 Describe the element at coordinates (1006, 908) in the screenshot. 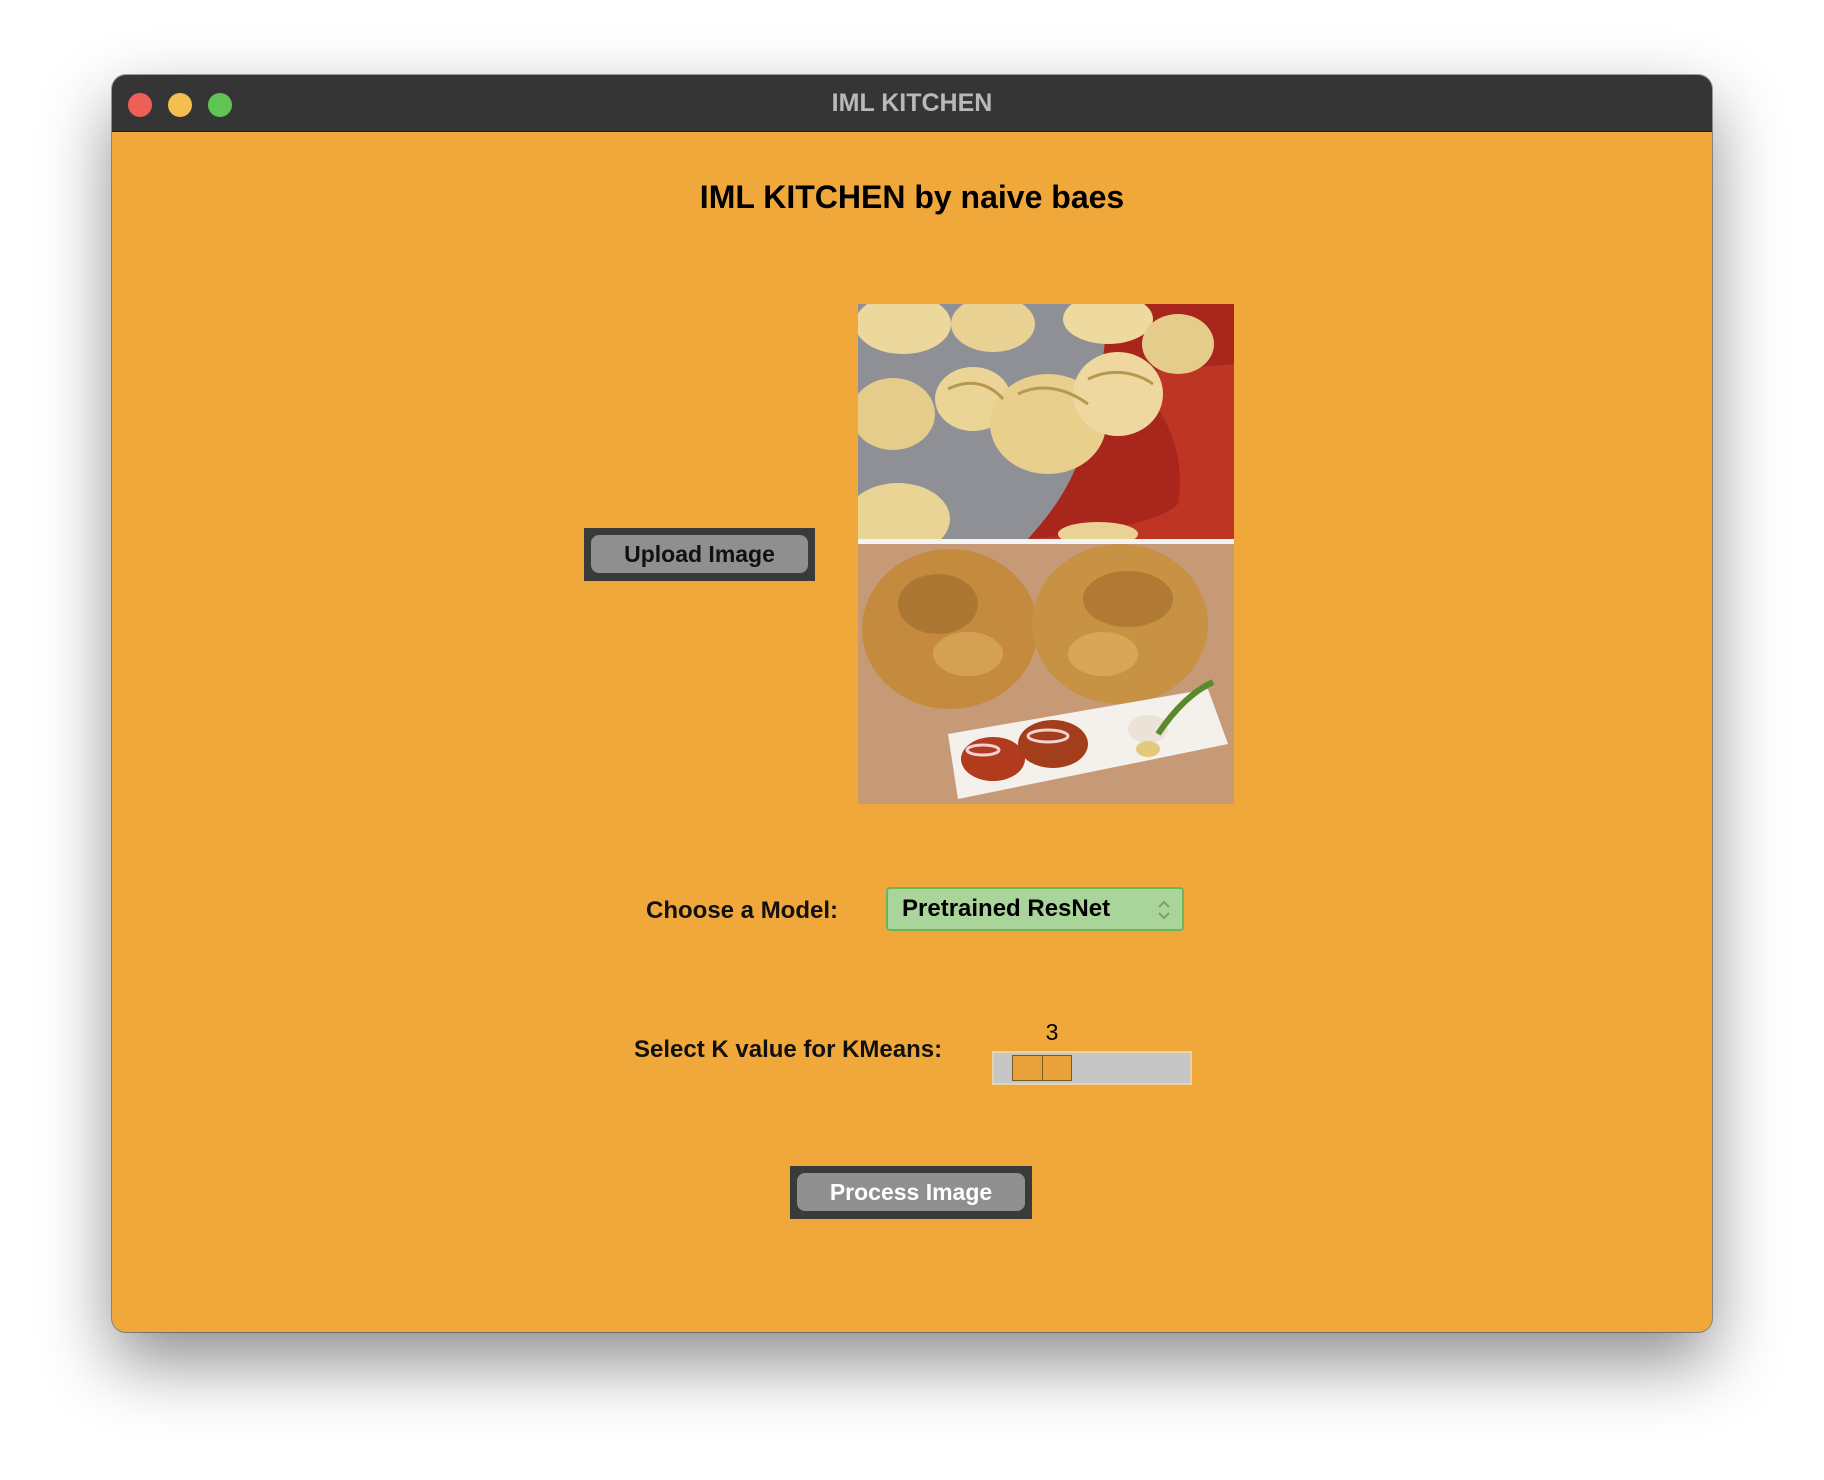

I see `model-dropdown-value: Pretrained ResNet` at that location.